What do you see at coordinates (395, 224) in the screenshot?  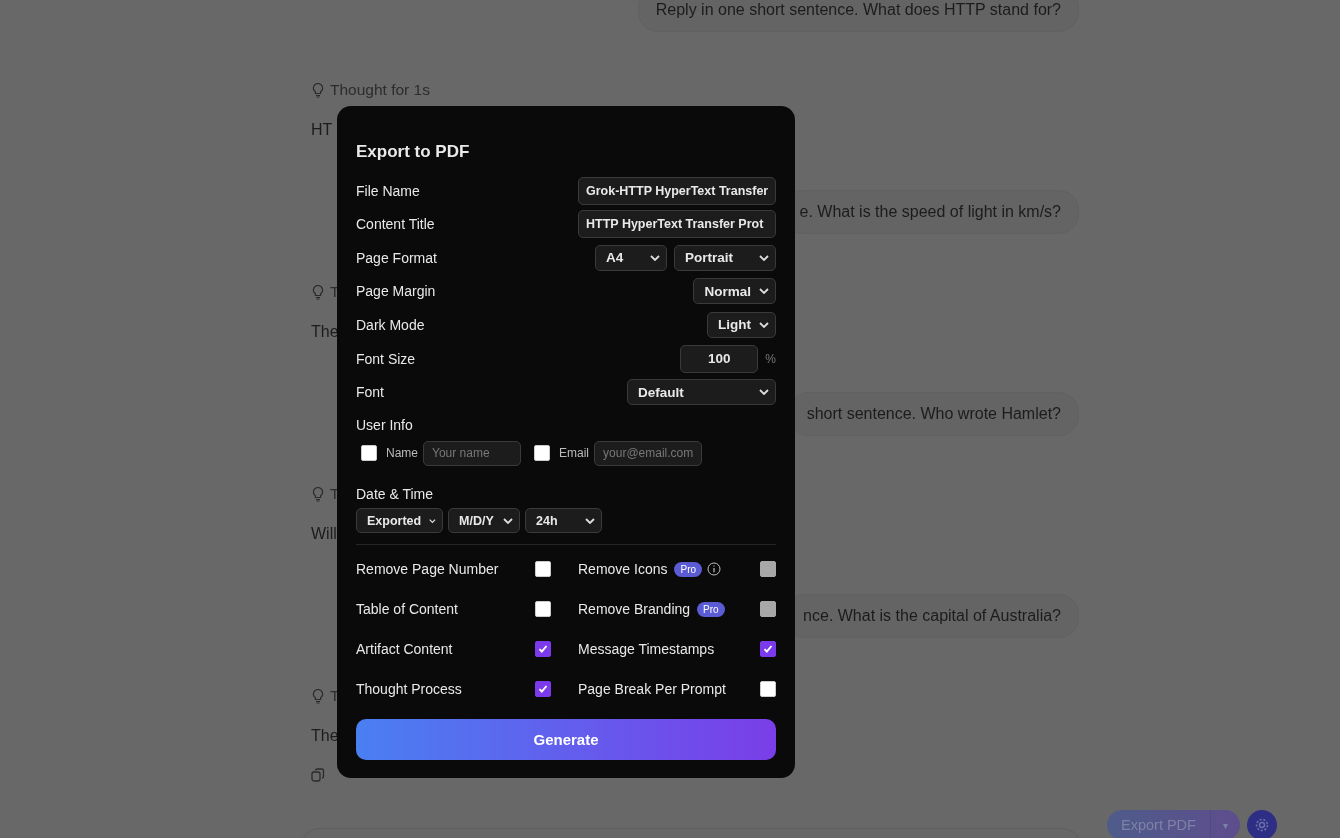 I see `field-label: Content Title` at bounding box center [395, 224].